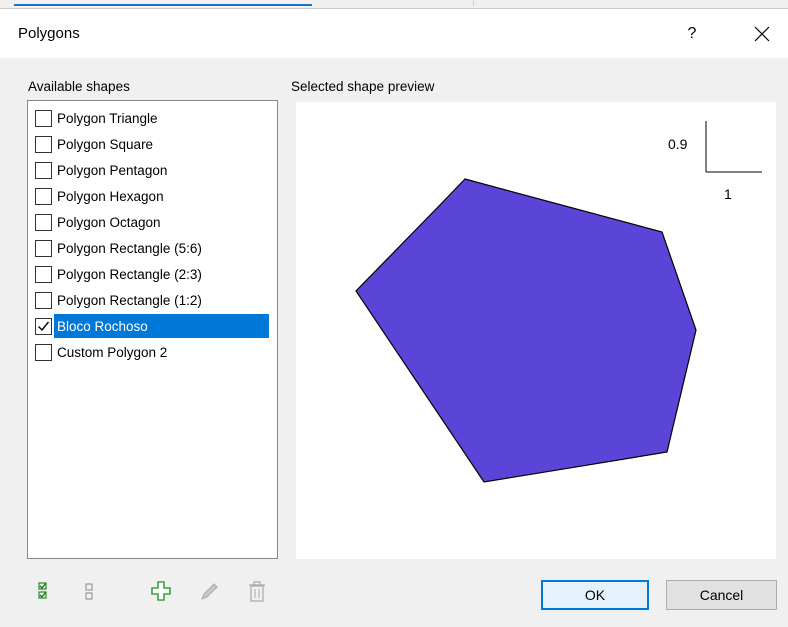 The width and height of the screenshot is (788, 627). I want to click on cancel-button-label: Cancel, so click(721, 595).